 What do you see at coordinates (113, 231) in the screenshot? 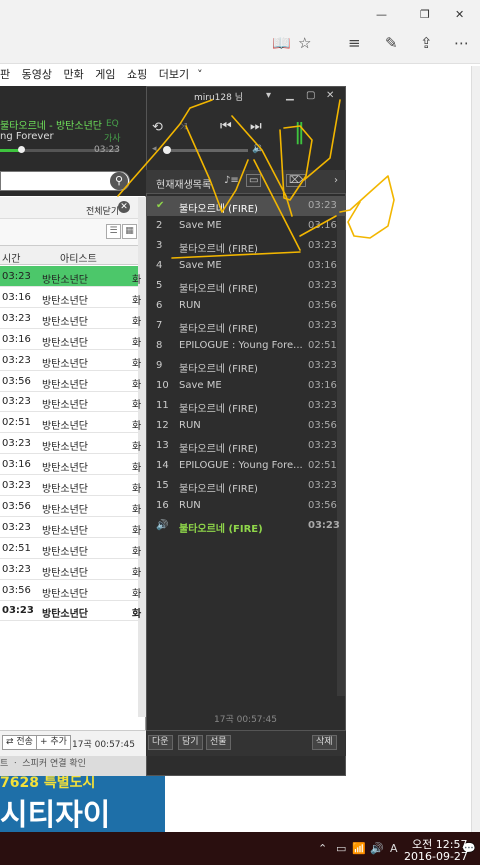
I see `list-view-icon: ☰` at bounding box center [113, 231].